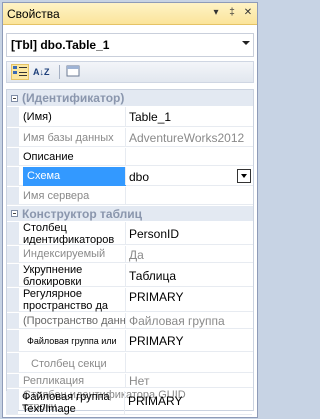  What do you see at coordinates (42, 72) in the screenshot?
I see `alphabetical-icon: A↓Z` at bounding box center [42, 72].